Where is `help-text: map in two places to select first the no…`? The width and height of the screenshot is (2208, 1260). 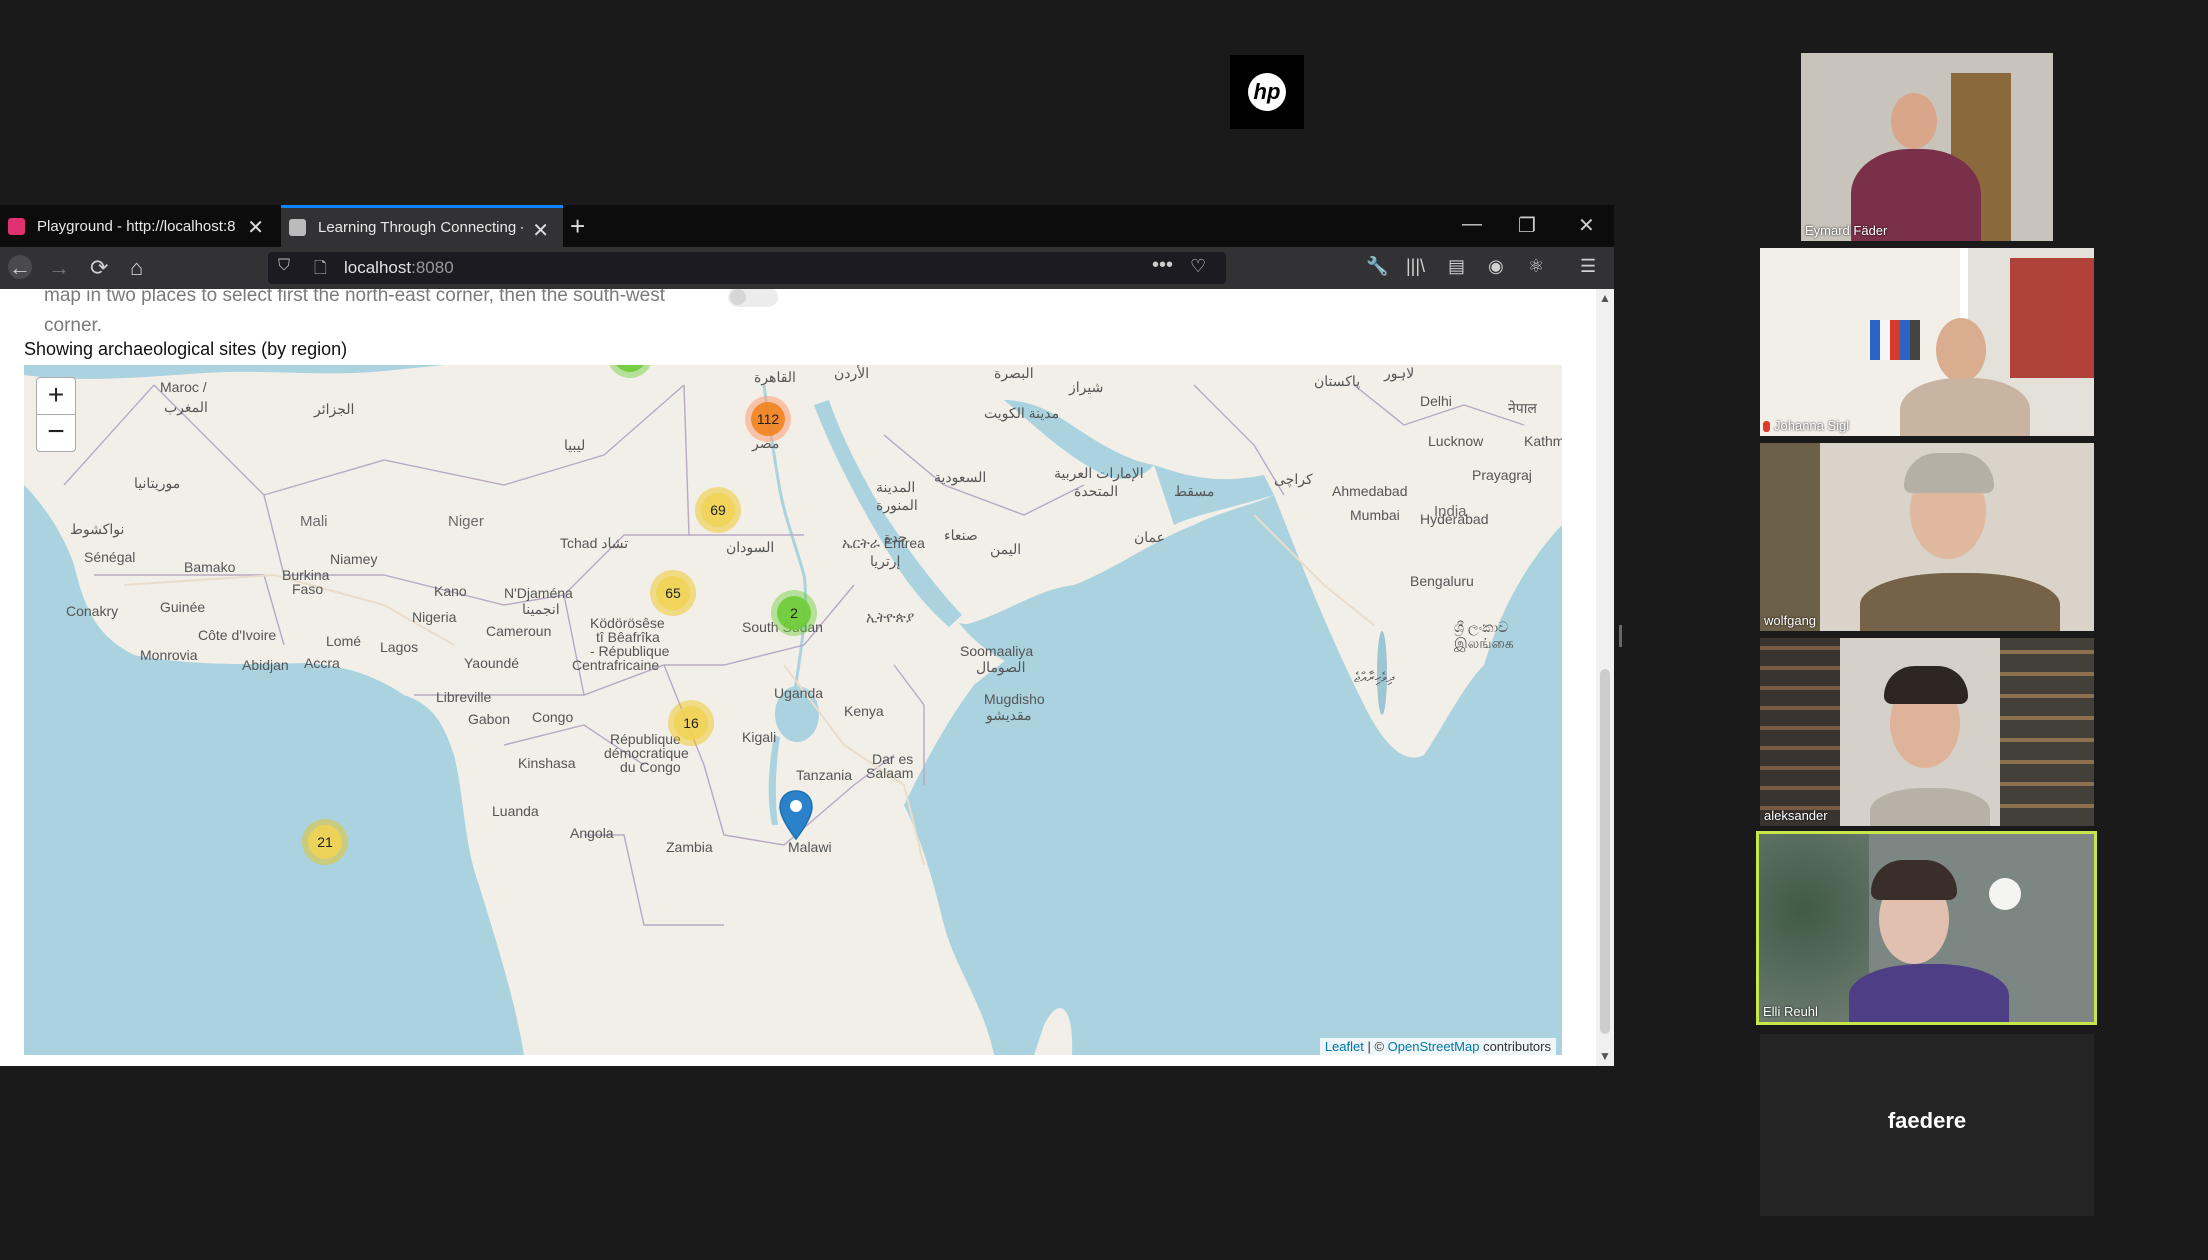 help-text: map in two places to select first the no… is located at coordinates (354, 312).